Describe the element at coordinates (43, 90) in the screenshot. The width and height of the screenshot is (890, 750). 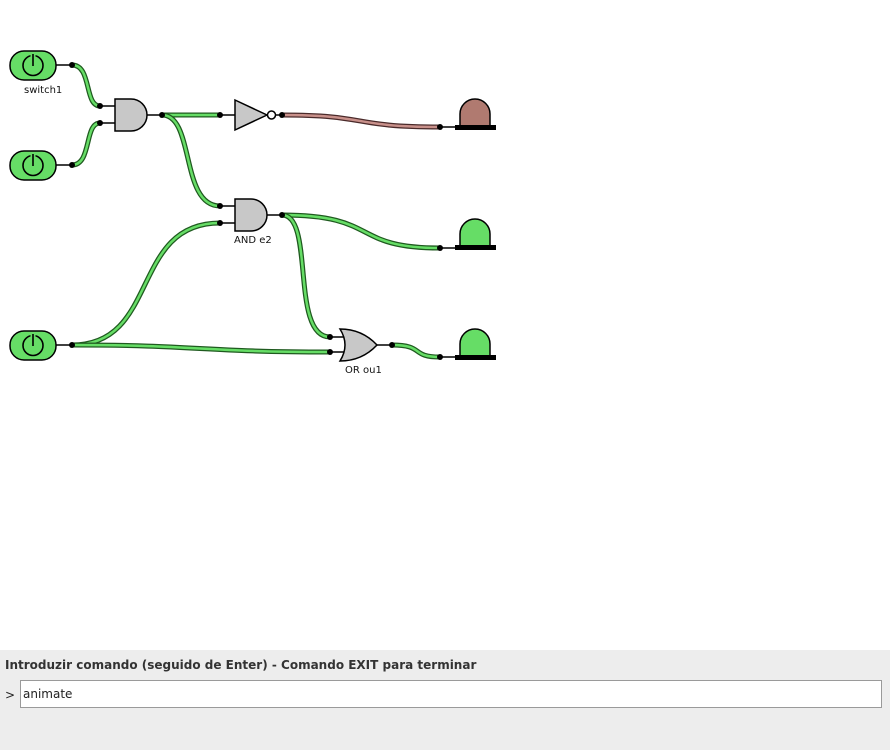
I see `switch1-label: switch1` at that location.